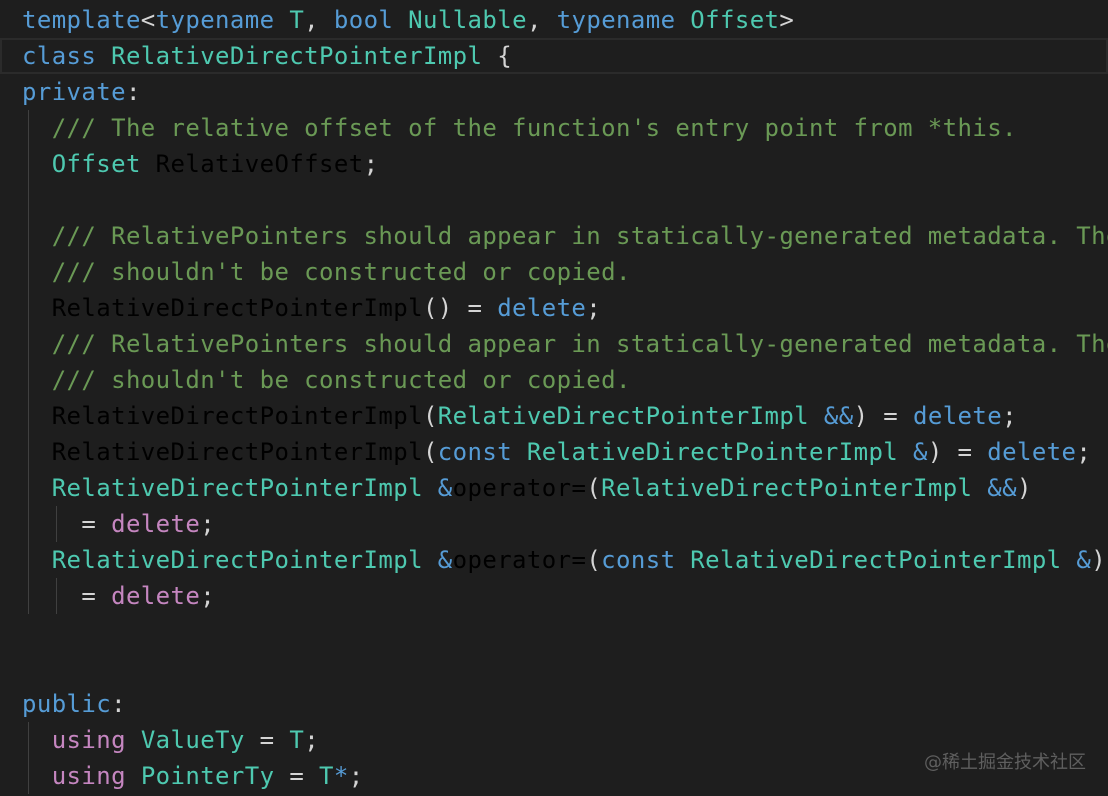 Image resolution: width=1108 pixels, height=796 pixels. I want to click on code-token-variable: RelativeOffset, so click(259, 164).